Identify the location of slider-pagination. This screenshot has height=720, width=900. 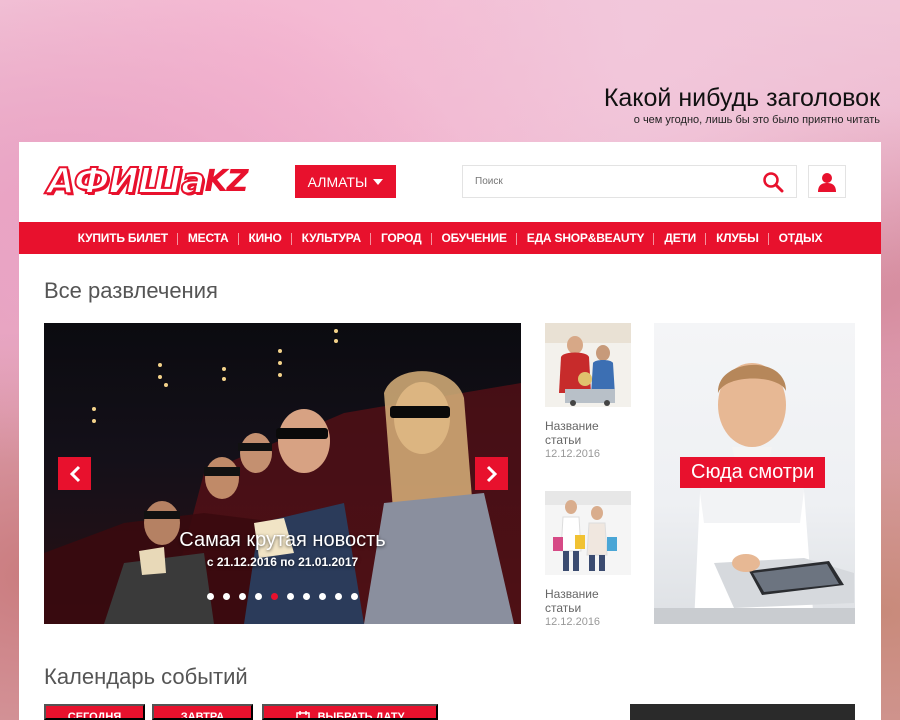
(282, 596).